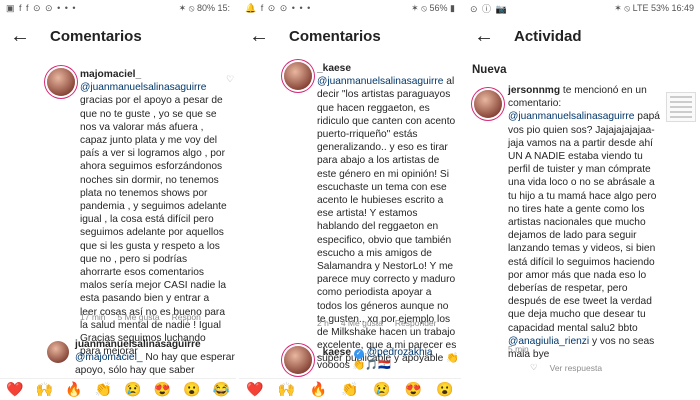  Describe the element at coordinates (109, 357) in the screenshot. I see `comment-mention: @majomaciel_` at that location.